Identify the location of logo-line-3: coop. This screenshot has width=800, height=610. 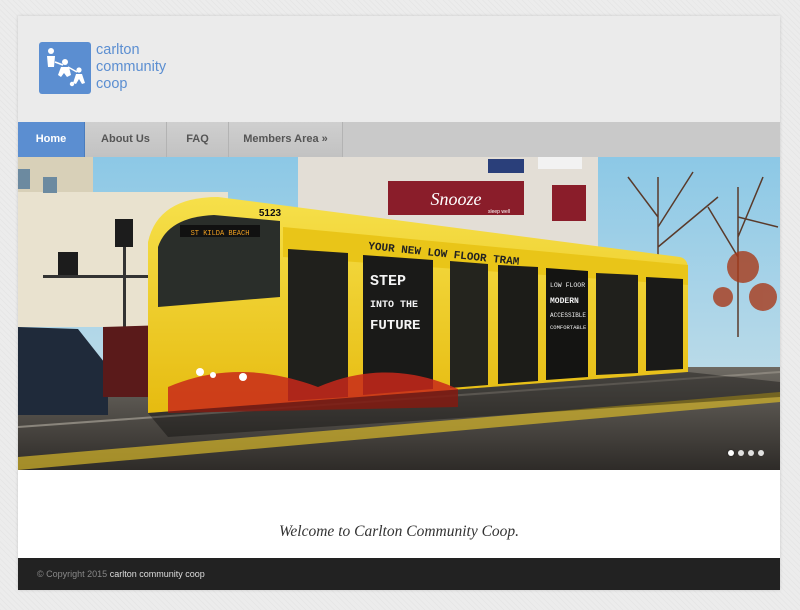
(112, 84).